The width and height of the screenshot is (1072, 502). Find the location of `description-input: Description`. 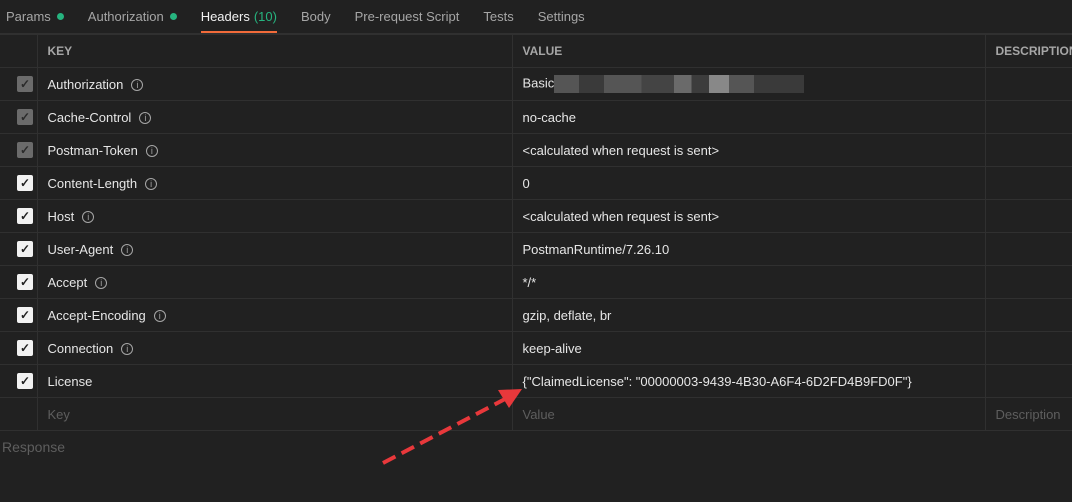

description-input: Description is located at coordinates (1028, 414).